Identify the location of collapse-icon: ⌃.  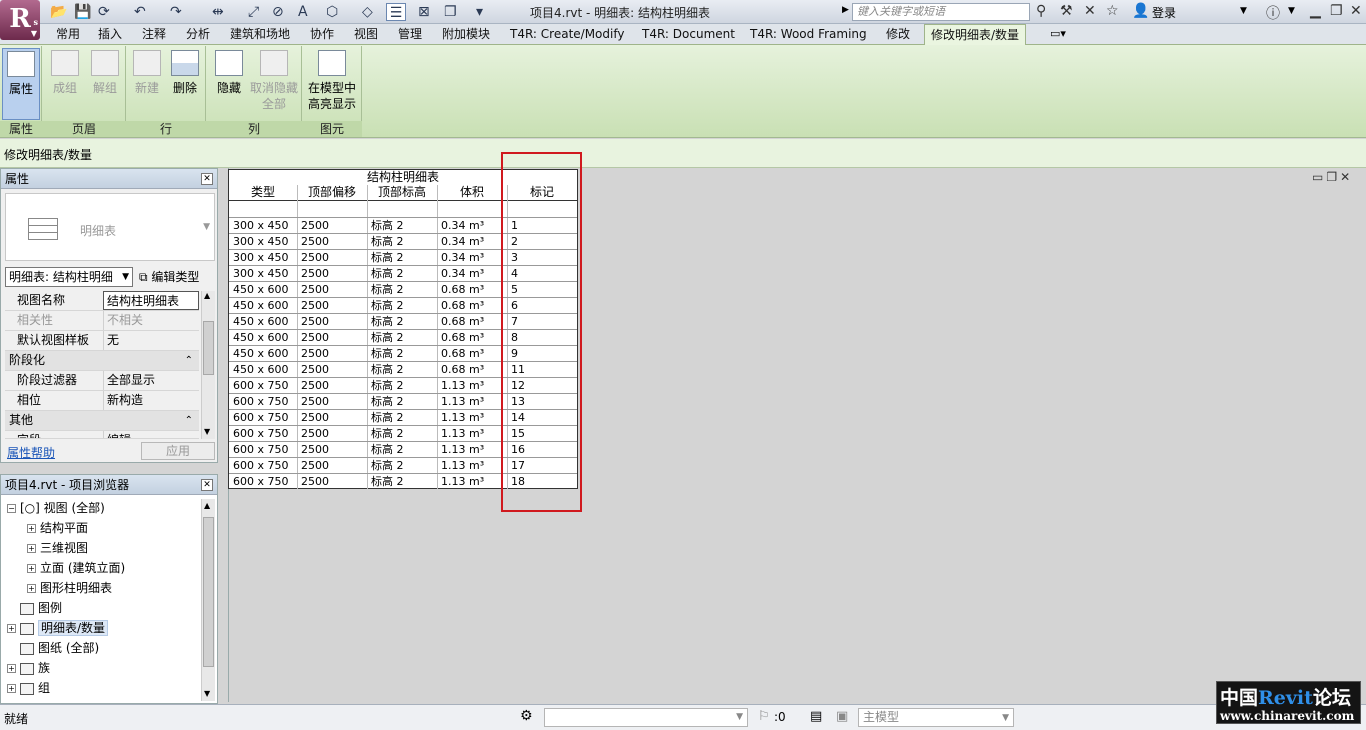
(189, 360).